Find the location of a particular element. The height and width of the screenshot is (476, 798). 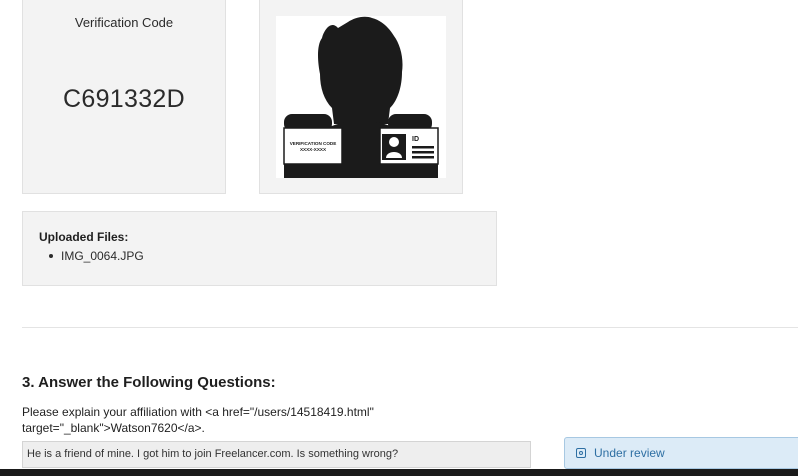

example-card-text-line1: VERIFICATION CODE is located at coordinates (313, 143).